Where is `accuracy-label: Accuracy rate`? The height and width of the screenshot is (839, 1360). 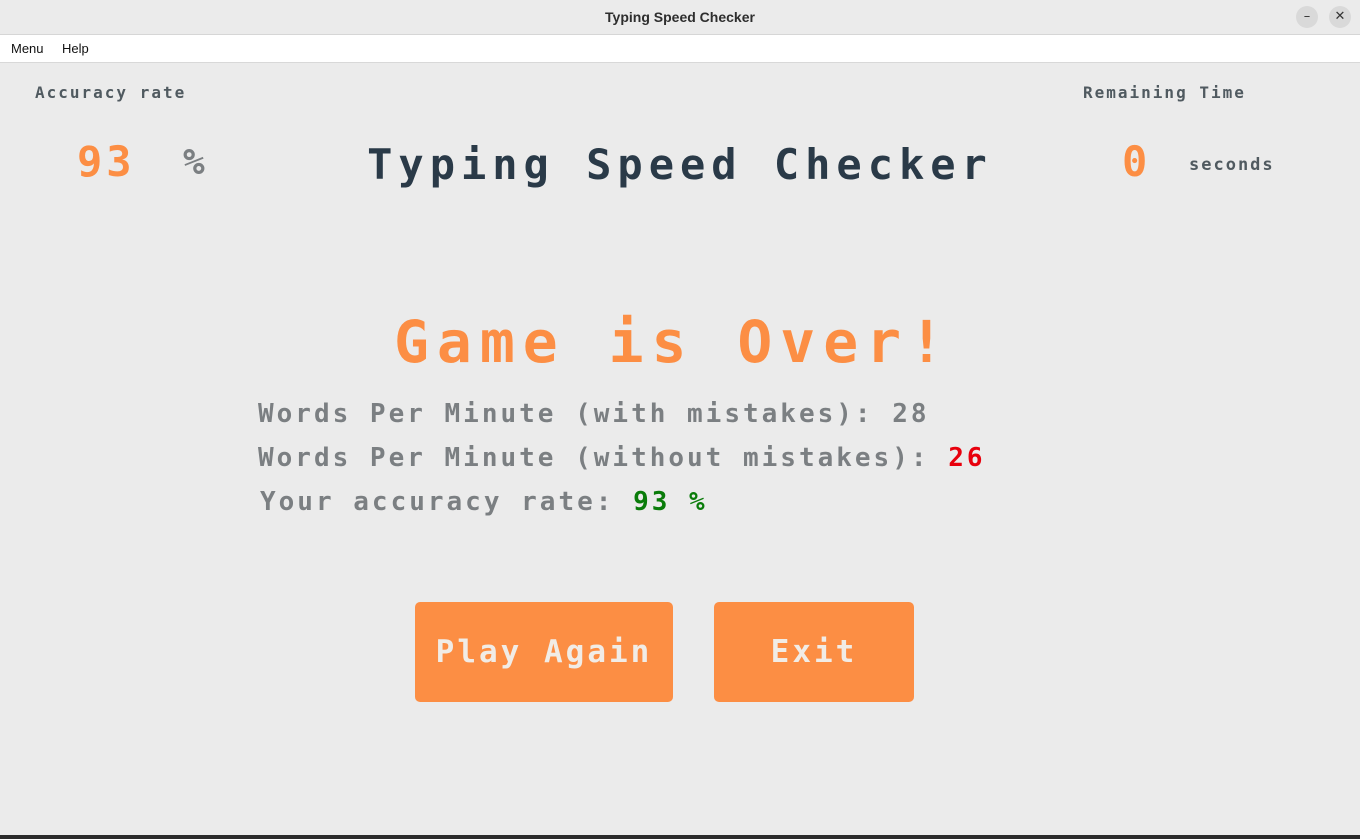
accuracy-label: Accuracy rate is located at coordinates (111, 92).